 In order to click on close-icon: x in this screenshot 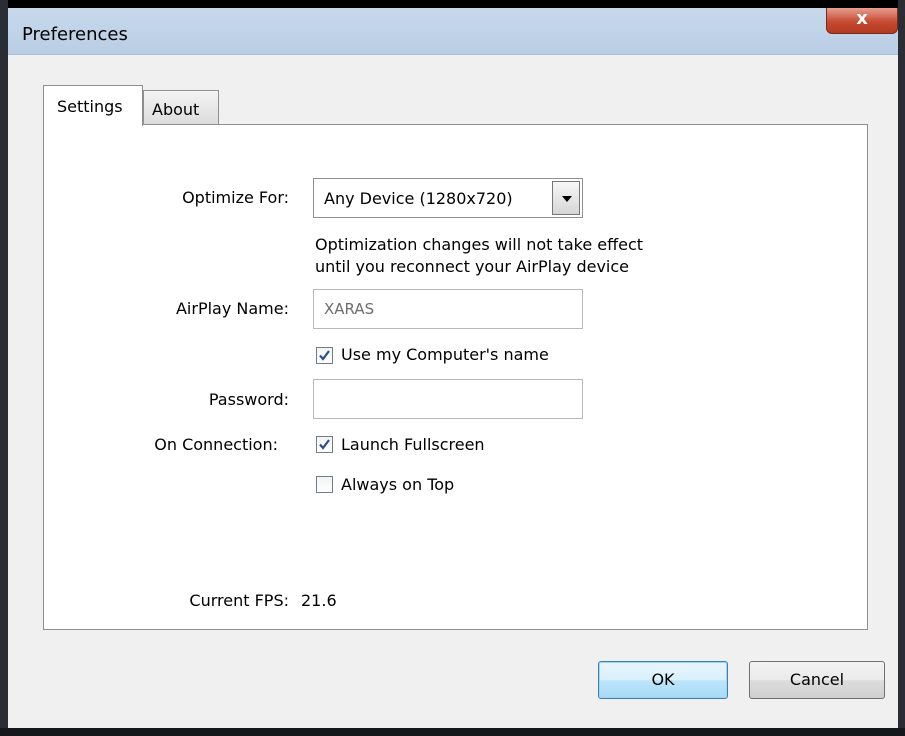, I will do `click(862, 18)`.